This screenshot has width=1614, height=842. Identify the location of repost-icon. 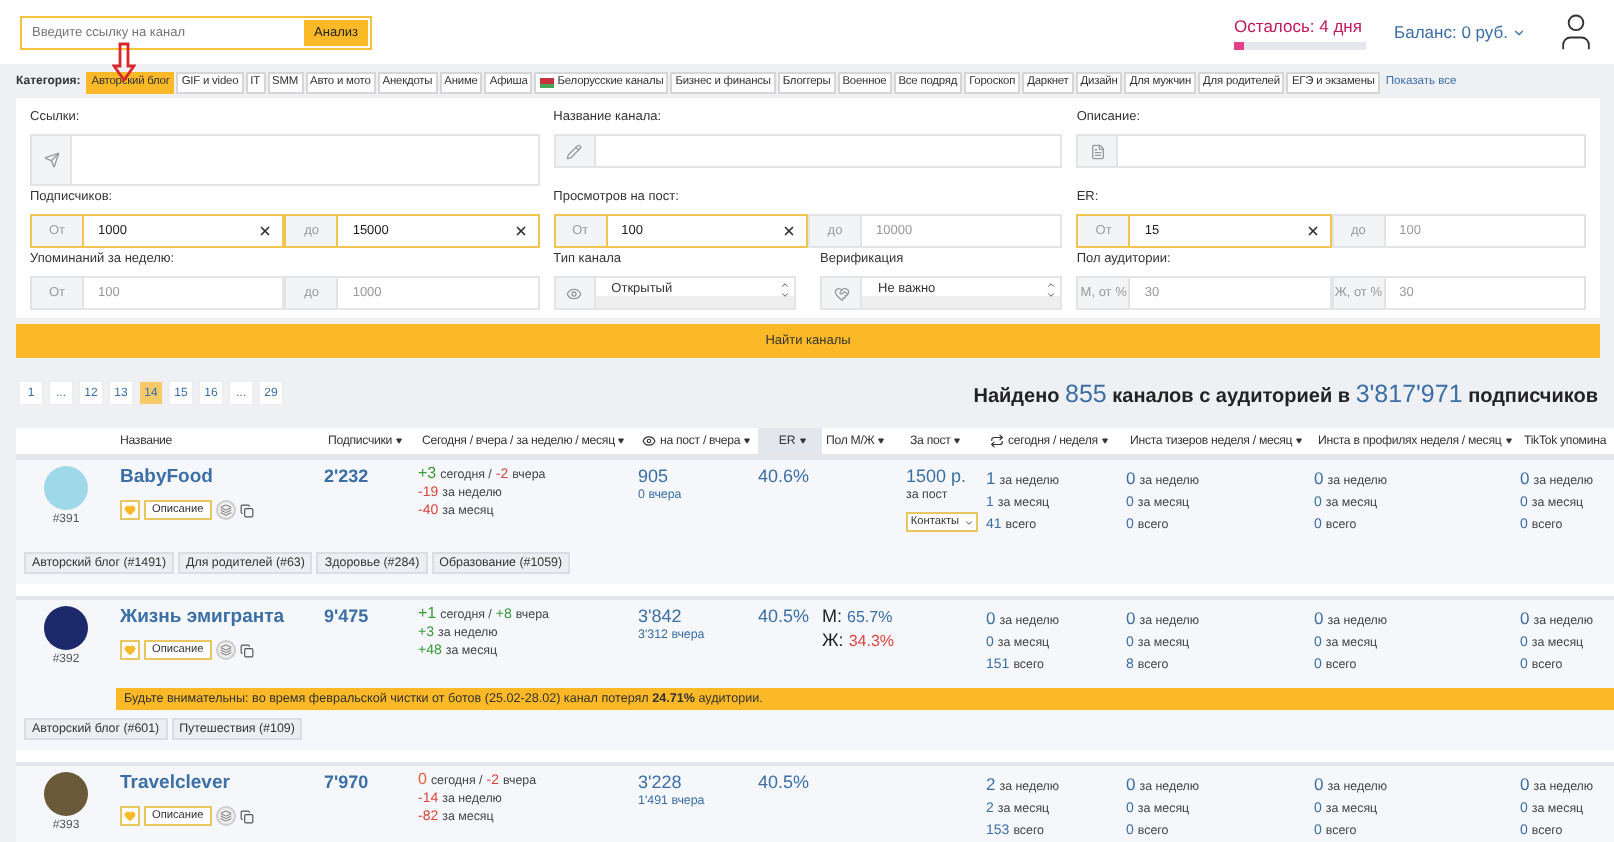
(997, 441).